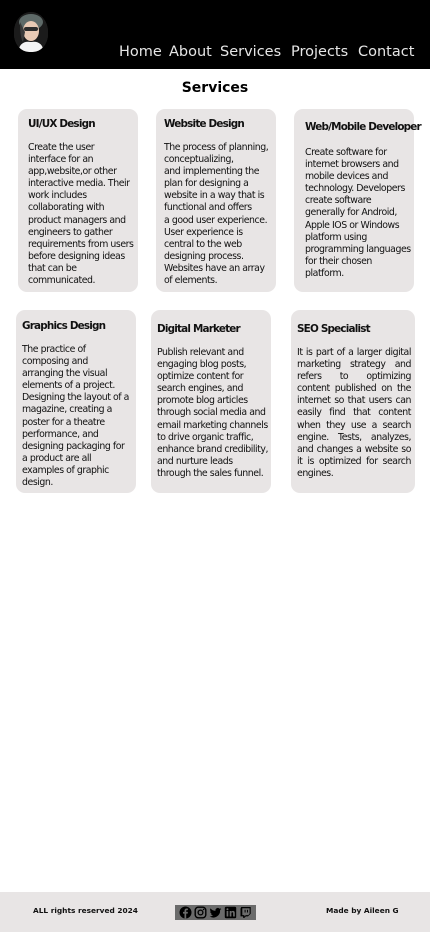 Image resolution: width=430 pixels, height=932 pixels. I want to click on service-card-title: Digital Marketer, so click(199, 329).